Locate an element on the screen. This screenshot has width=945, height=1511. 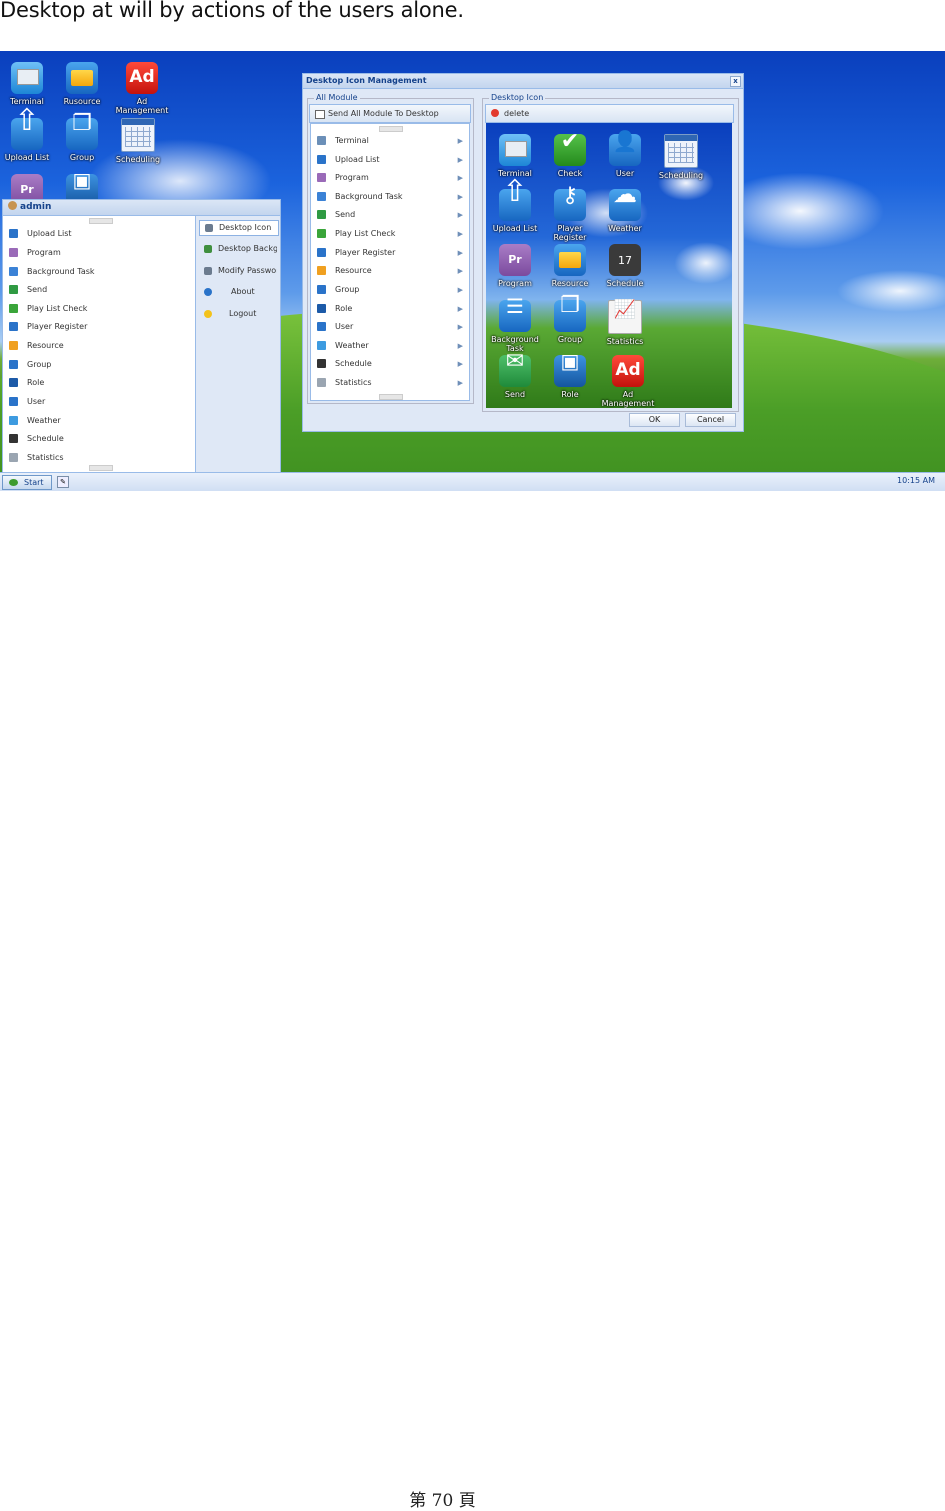
terminal-icon is located at coordinates (27, 78).